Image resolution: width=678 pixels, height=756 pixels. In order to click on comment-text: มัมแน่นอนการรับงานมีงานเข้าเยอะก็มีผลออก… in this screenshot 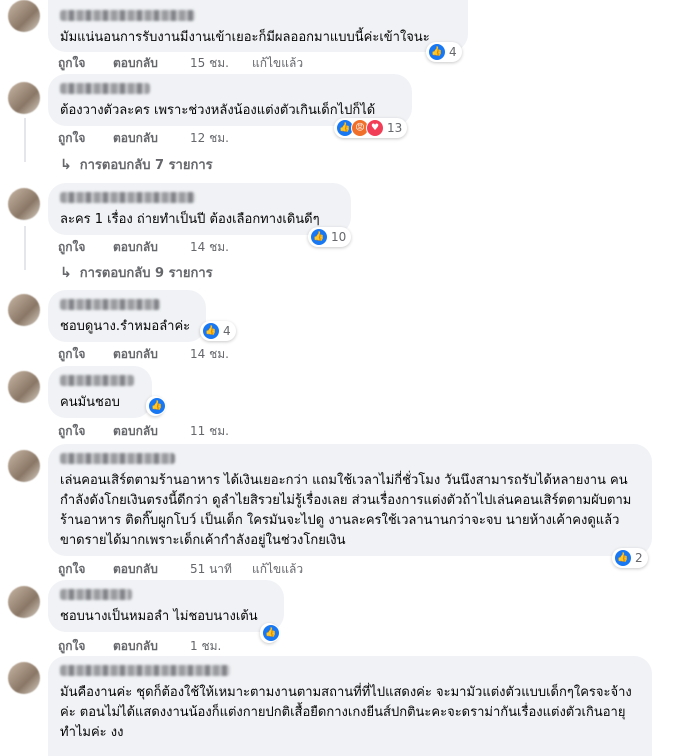, I will do `click(245, 37)`.